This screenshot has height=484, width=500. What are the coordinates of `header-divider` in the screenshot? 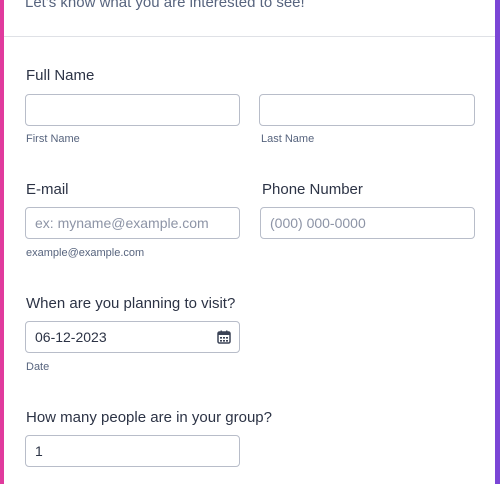 It's located at (249, 36).